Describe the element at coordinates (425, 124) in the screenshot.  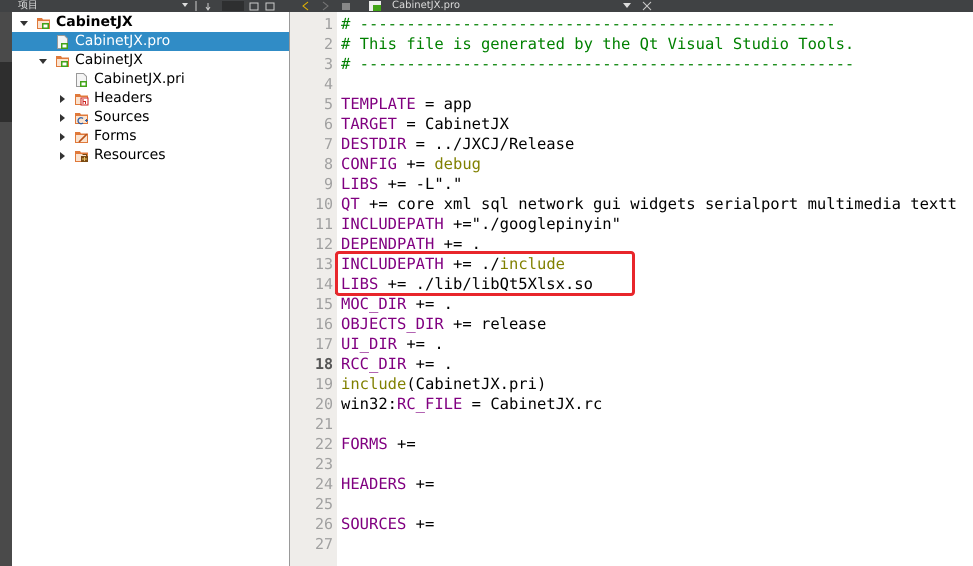
I see `code-line: TARGET = CabinetJX` at that location.